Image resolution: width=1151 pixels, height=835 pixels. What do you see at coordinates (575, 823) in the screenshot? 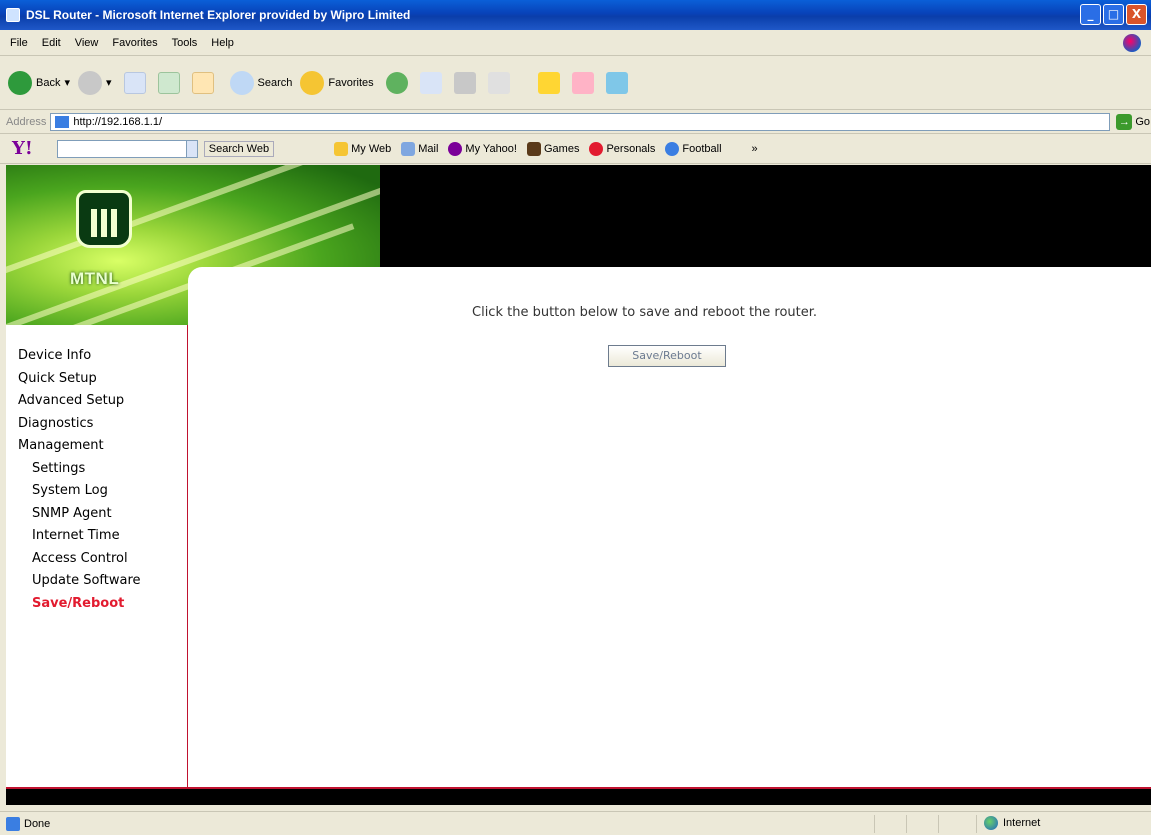
I see `status-bar: Done Internet` at bounding box center [575, 823].